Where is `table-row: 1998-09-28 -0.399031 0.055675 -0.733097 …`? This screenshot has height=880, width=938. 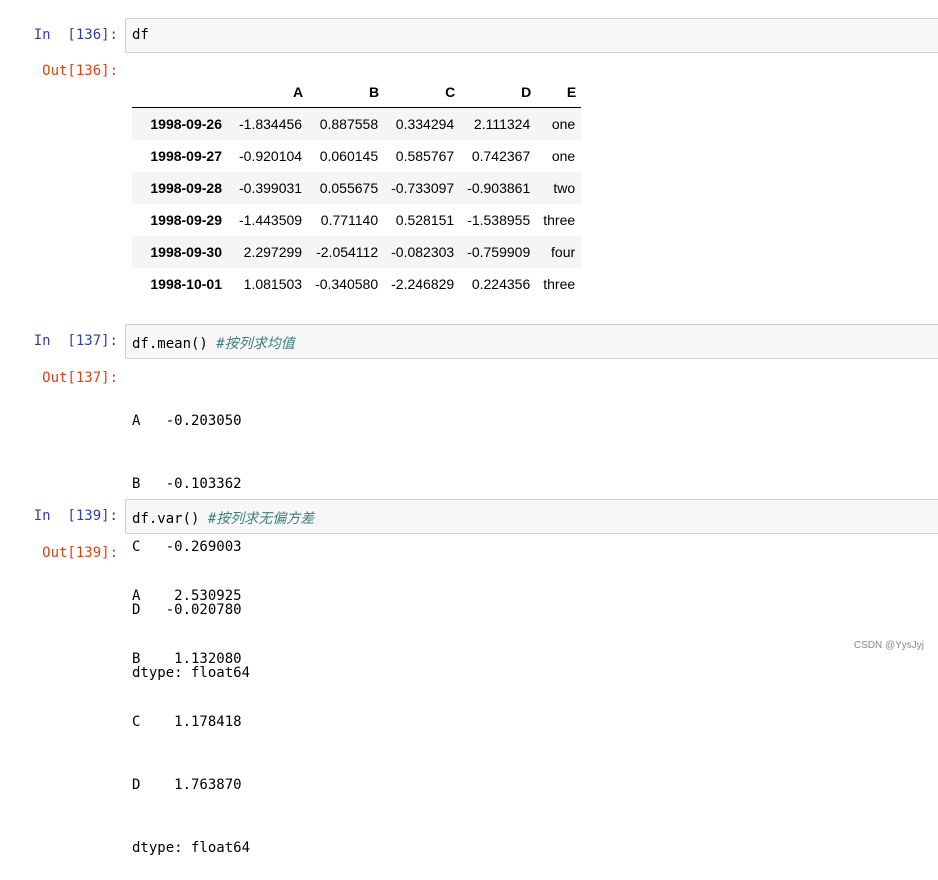 table-row: 1998-09-28 -0.399031 0.055675 -0.733097 … is located at coordinates (357, 188).